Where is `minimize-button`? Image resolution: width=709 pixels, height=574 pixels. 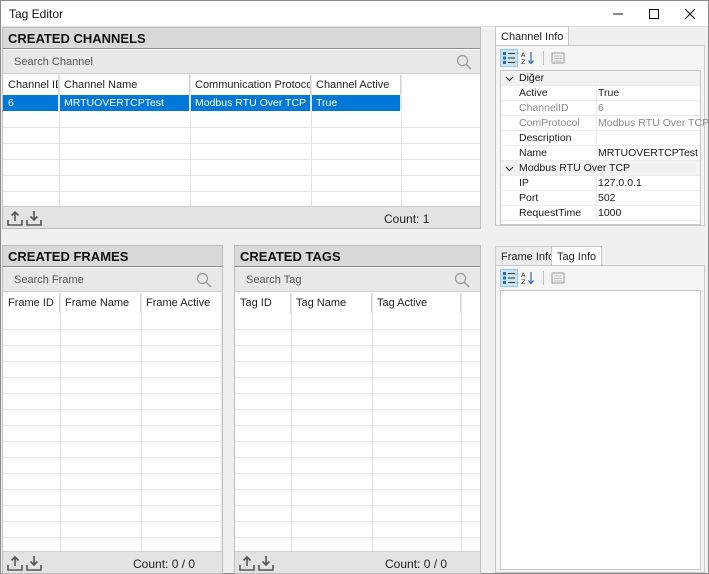 minimize-button is located at coordinates (618, 14).